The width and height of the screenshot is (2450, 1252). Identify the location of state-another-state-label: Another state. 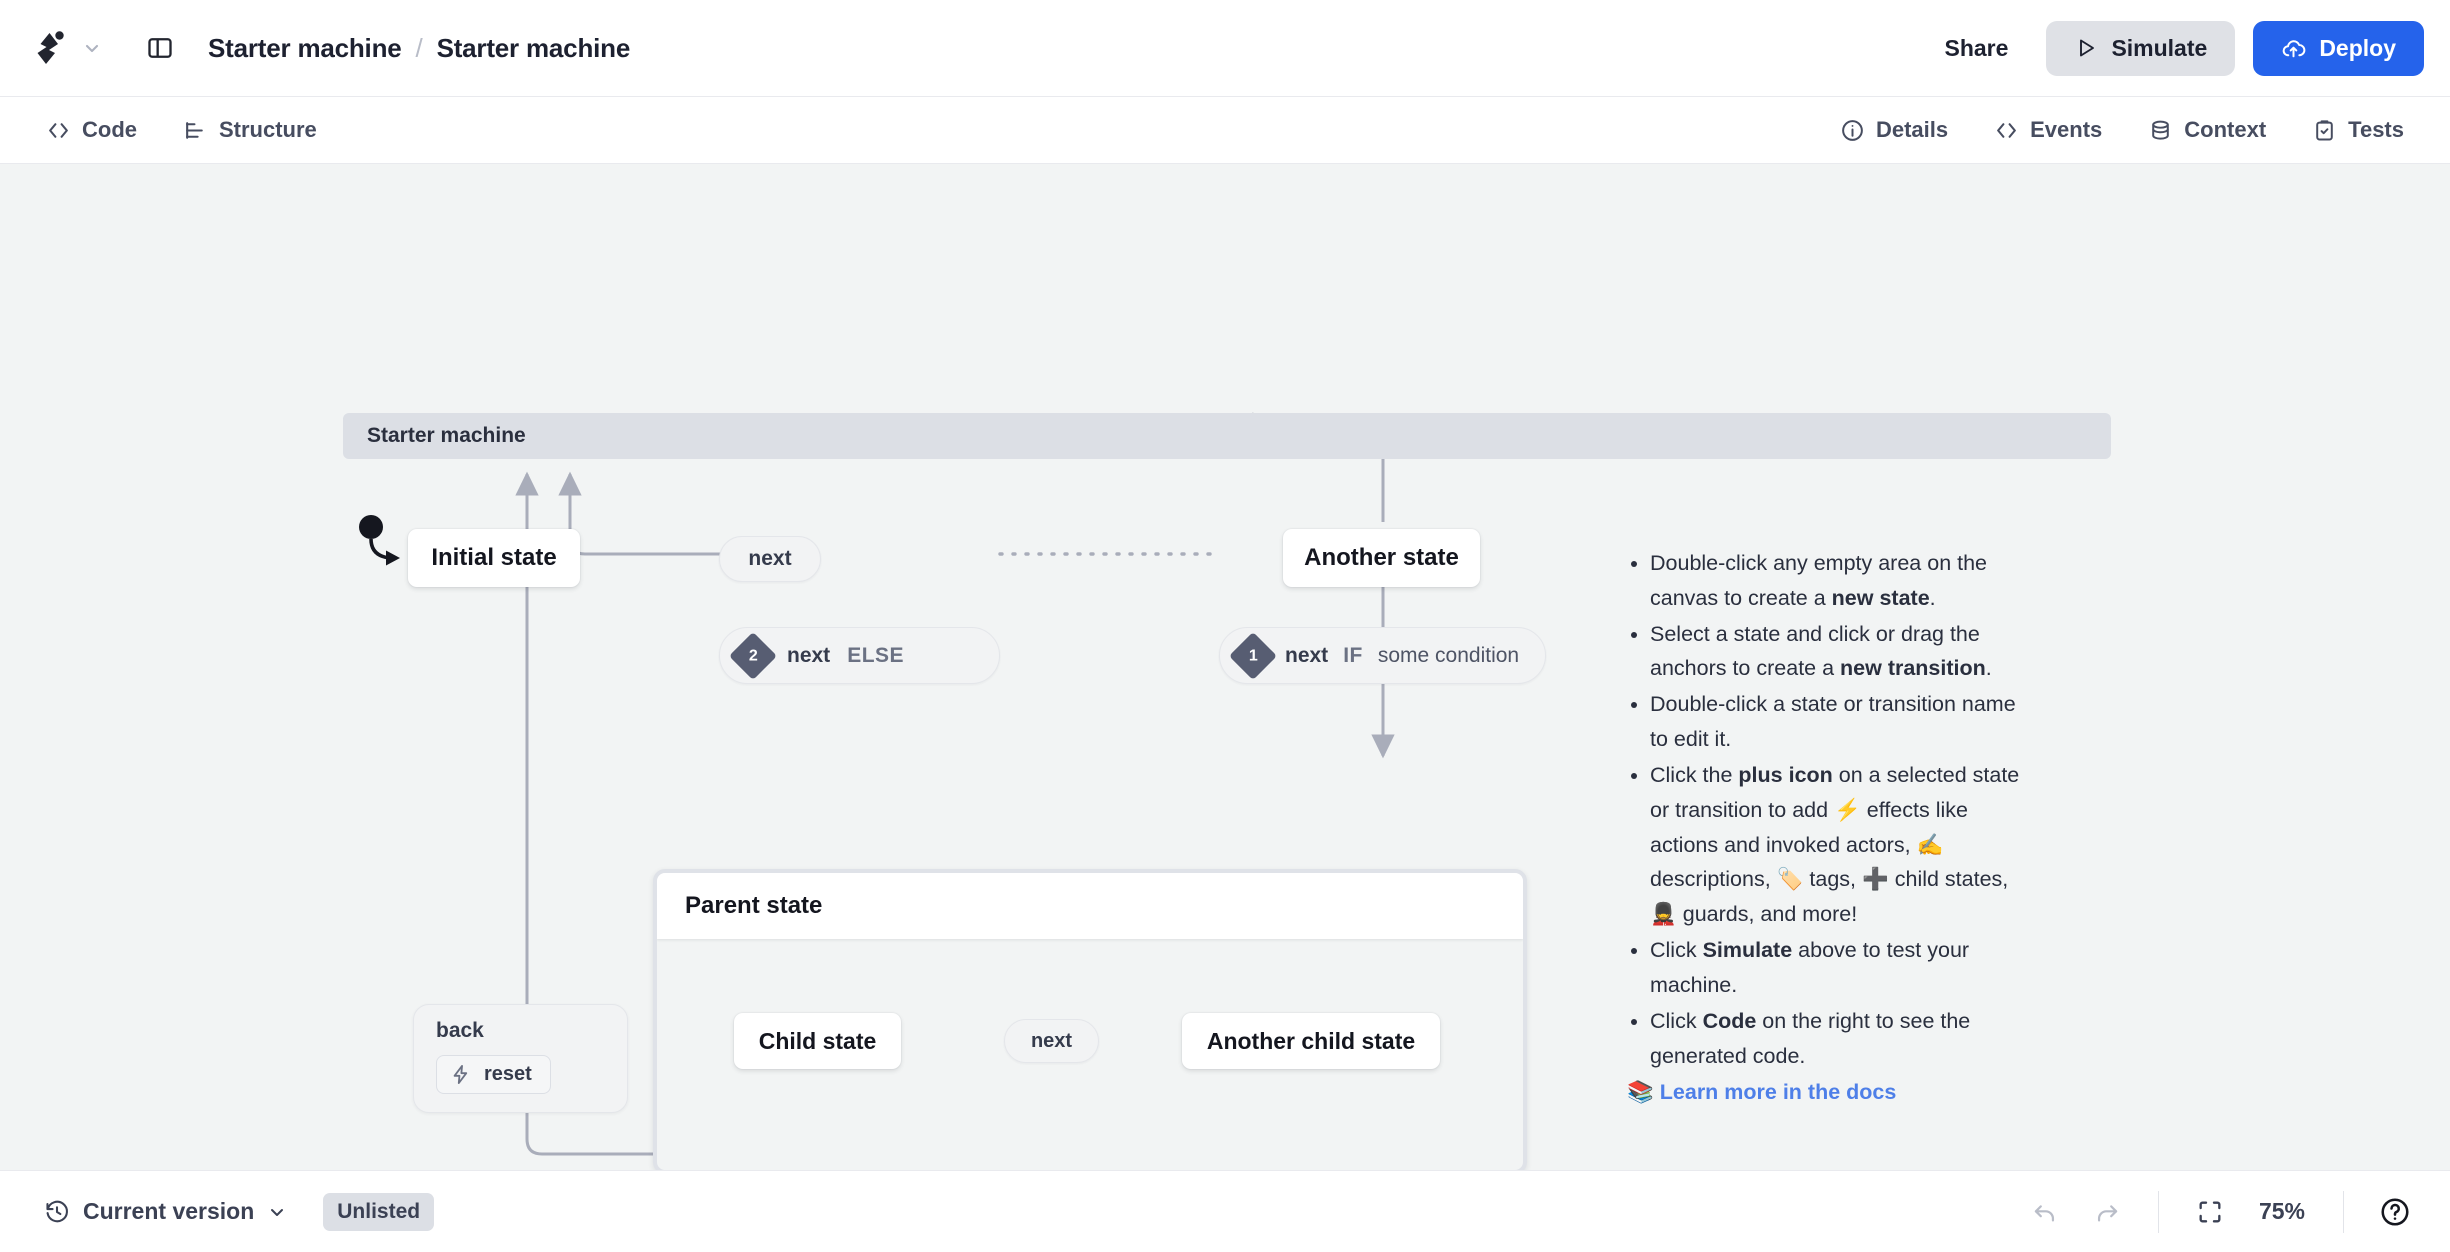
(1381, 557).